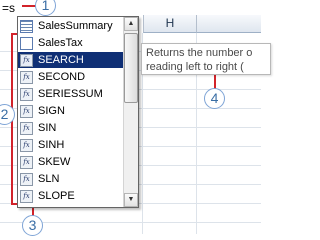 This screenshot has height=240, width=320. I want to click on callout-1-line, so click(29, 6).